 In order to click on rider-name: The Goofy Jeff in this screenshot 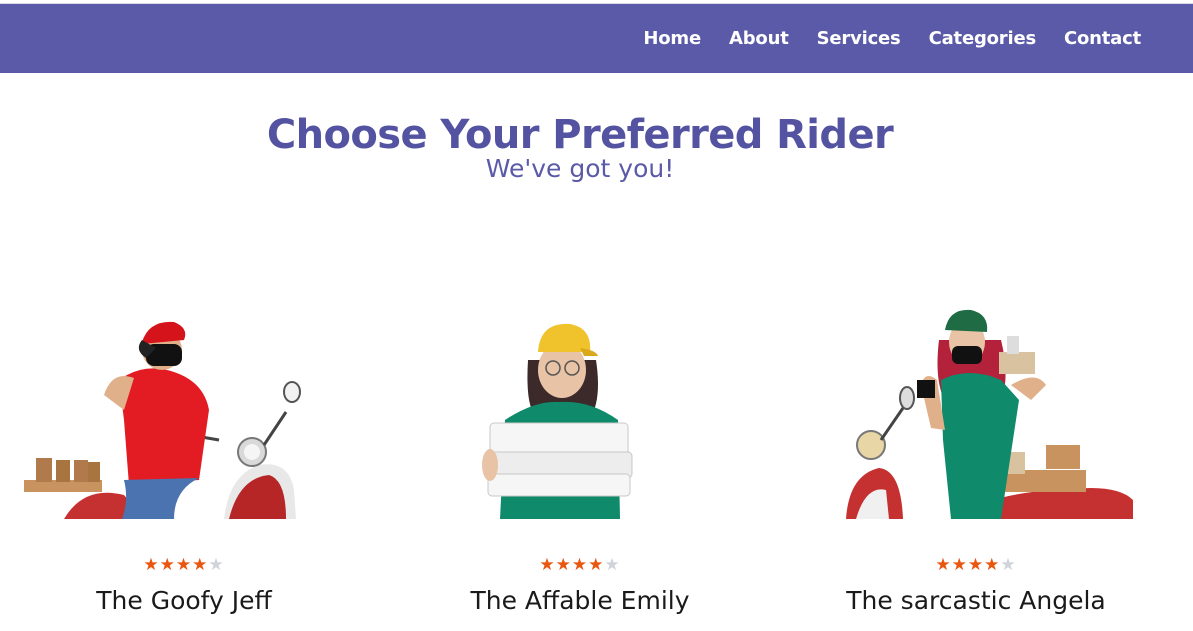, I will do `click(184, 600)`.